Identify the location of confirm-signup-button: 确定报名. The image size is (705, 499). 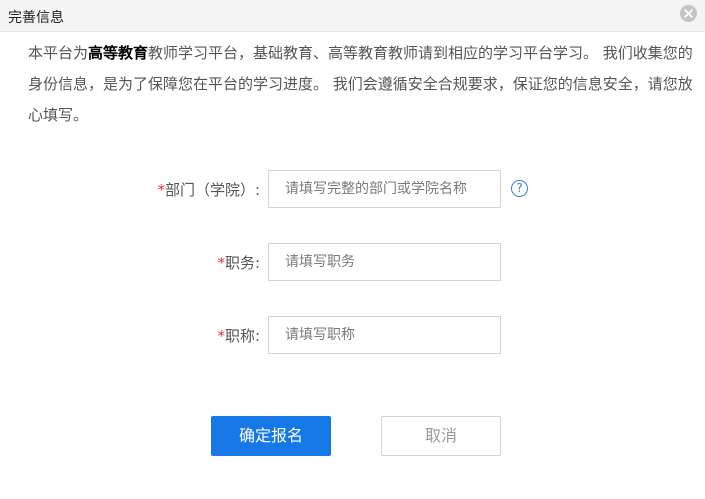
(271, 436).